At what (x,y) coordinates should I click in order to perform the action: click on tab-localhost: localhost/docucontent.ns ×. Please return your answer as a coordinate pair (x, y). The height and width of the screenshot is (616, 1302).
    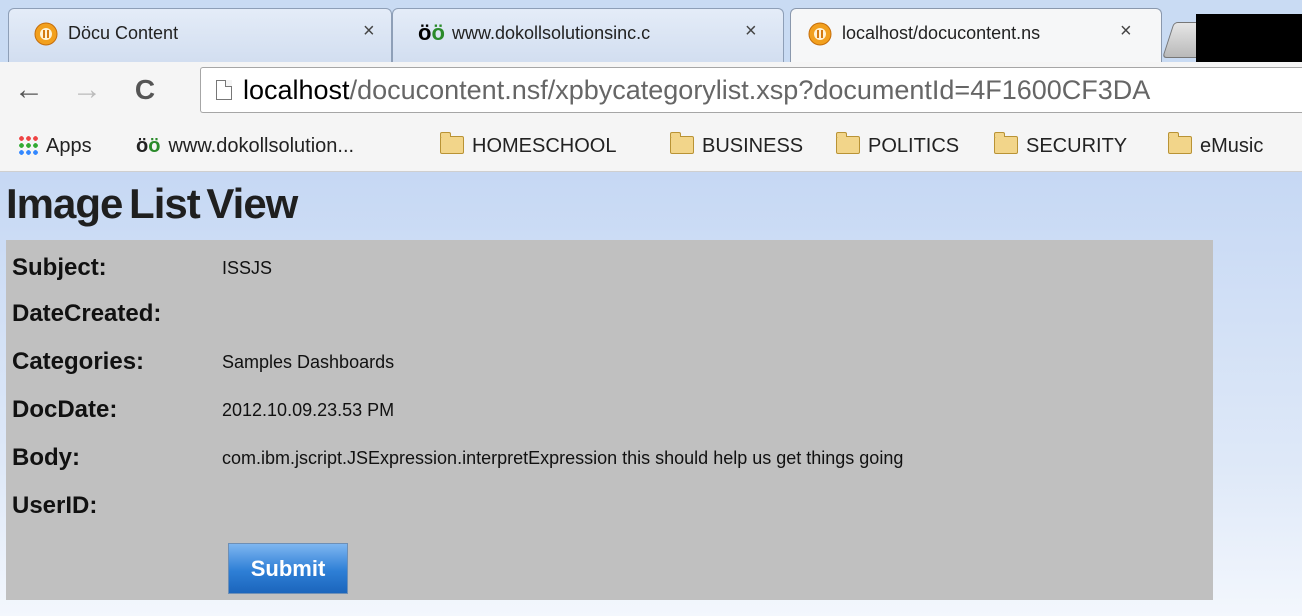
    Looking at the image, I should click on (976, 35).